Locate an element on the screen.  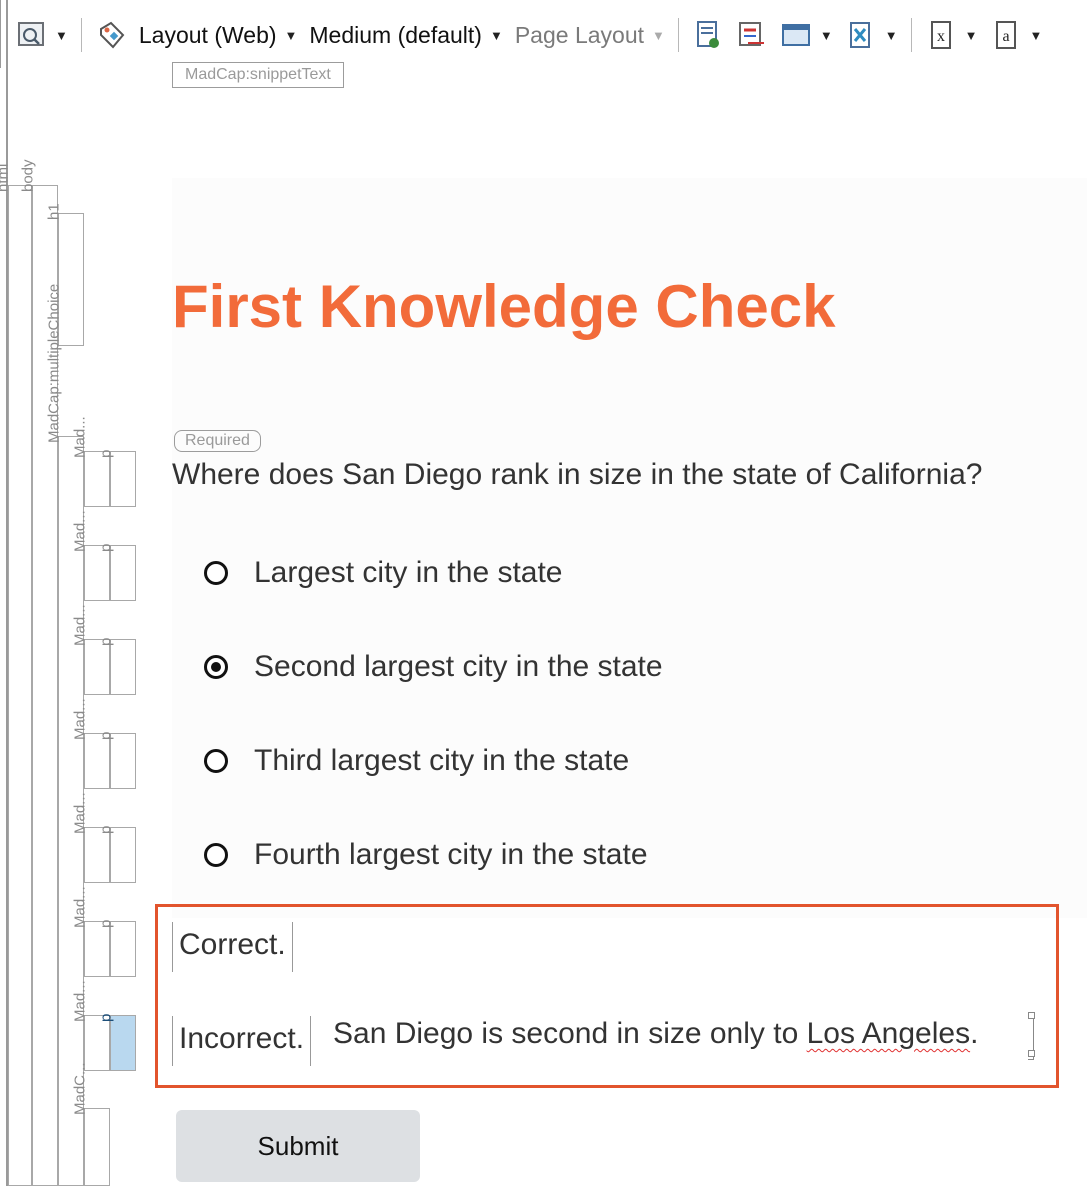
svg-text: a is located at coordinates (1005, 36).